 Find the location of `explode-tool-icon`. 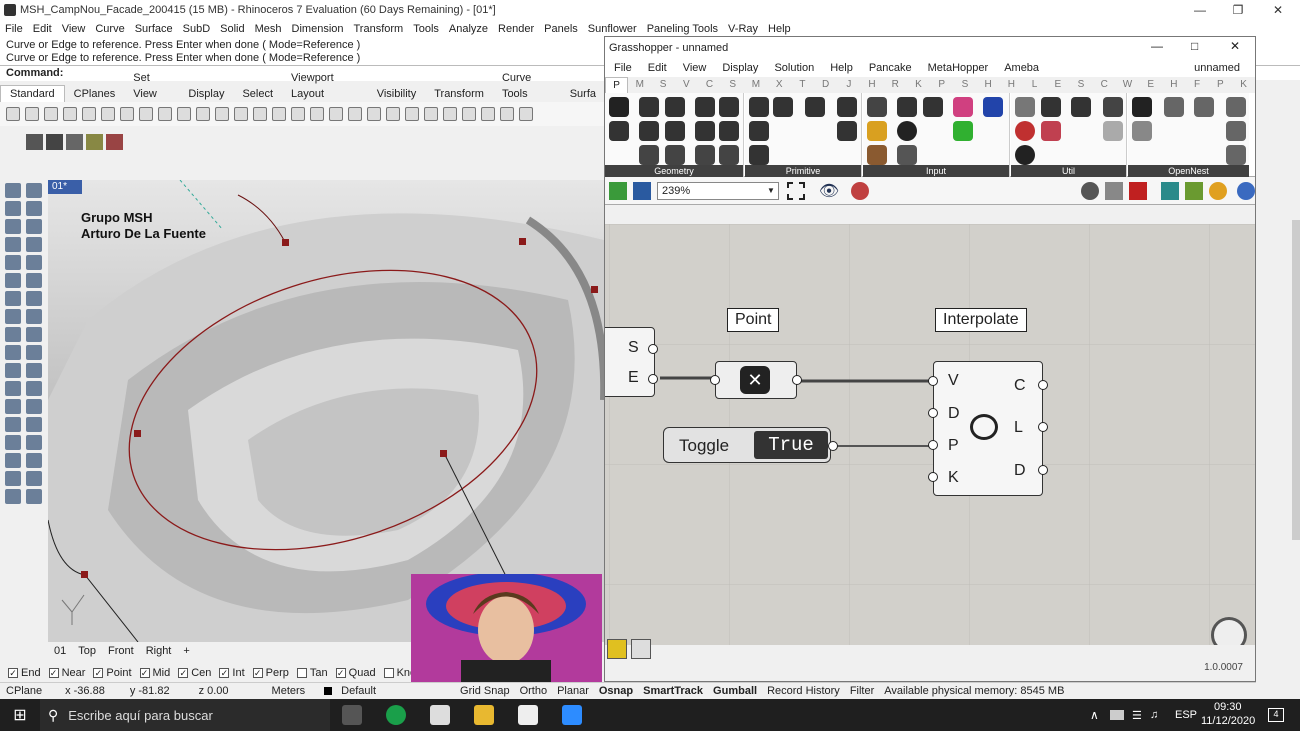

explode-tool-icon is located at coordinates (34, 406).